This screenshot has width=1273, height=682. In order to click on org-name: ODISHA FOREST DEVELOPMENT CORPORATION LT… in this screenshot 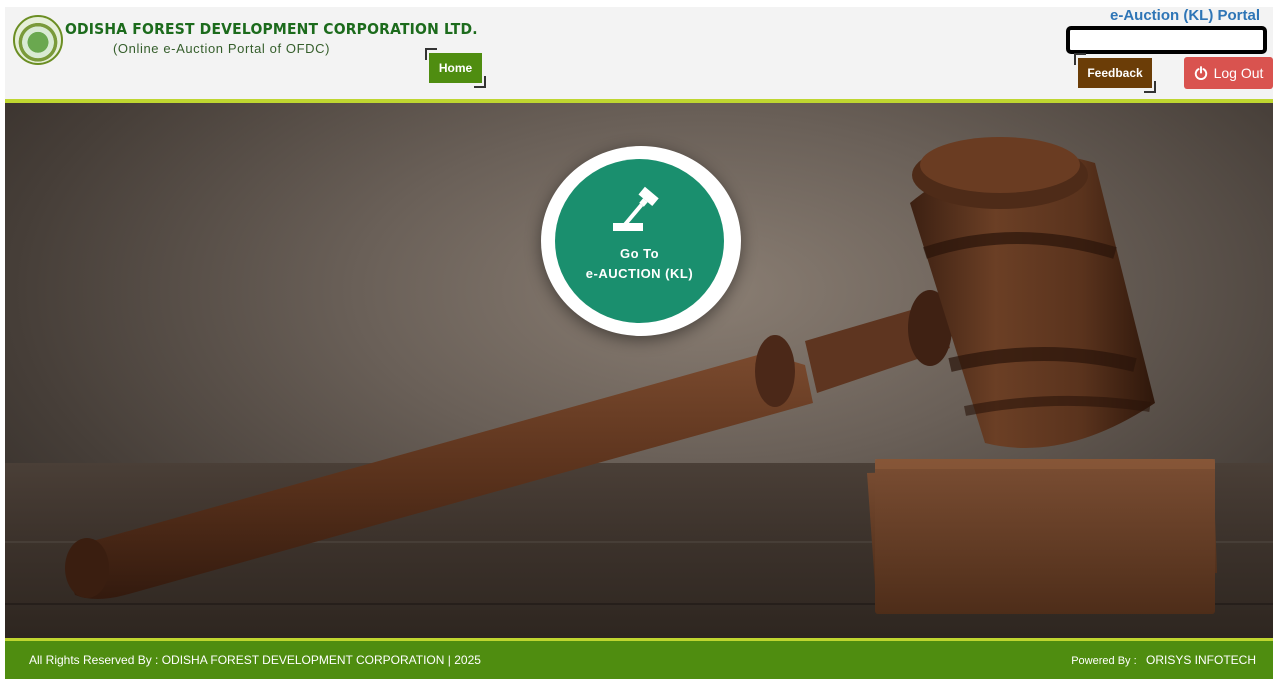, I will do `click(271, 29)`.